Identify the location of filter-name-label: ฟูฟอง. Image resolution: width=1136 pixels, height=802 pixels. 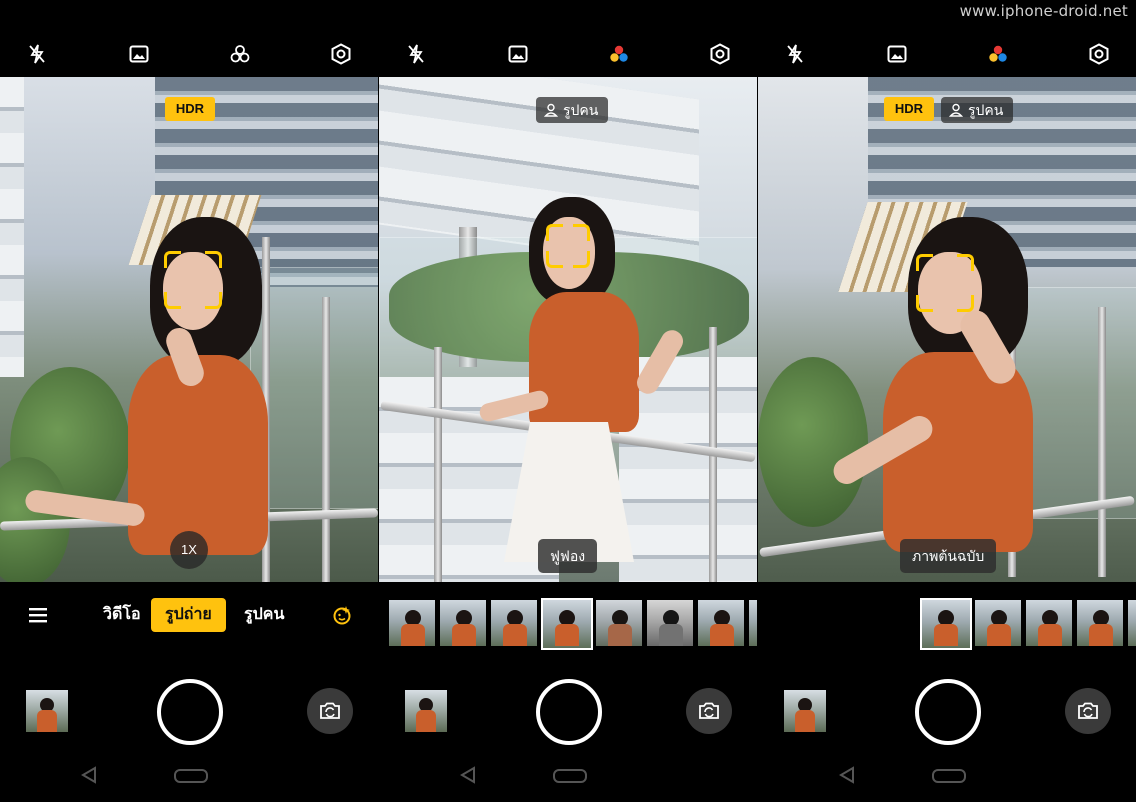
(568, 556).